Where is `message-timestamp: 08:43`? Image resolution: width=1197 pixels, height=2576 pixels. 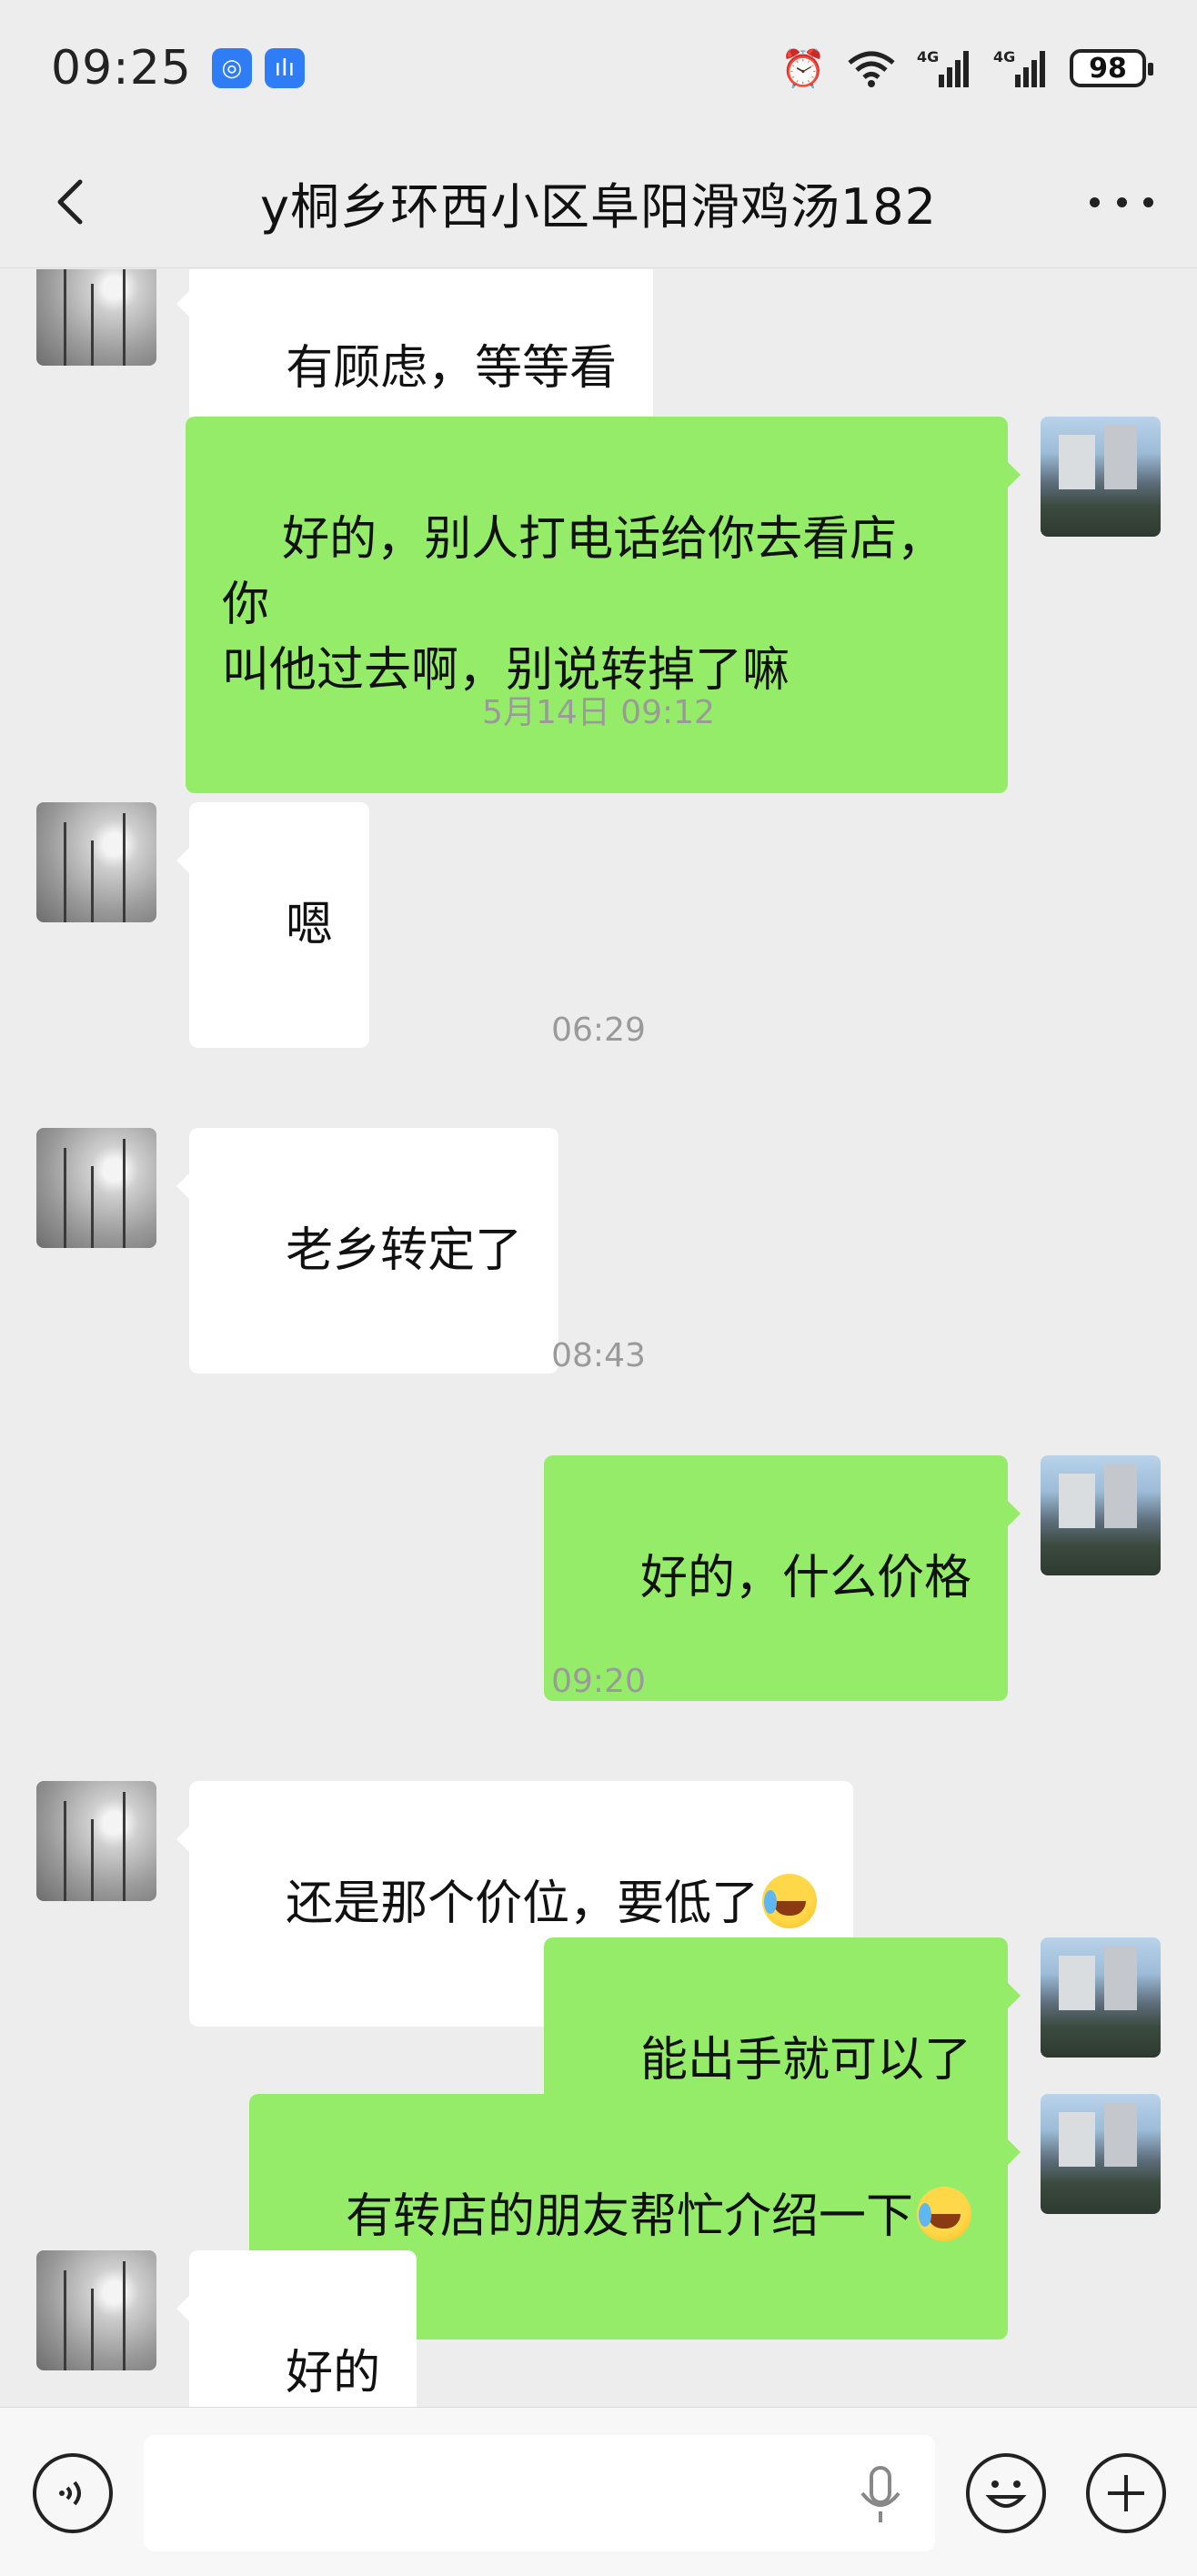 message-timestamp: 08:43 is located at coordinates (598, 1355).